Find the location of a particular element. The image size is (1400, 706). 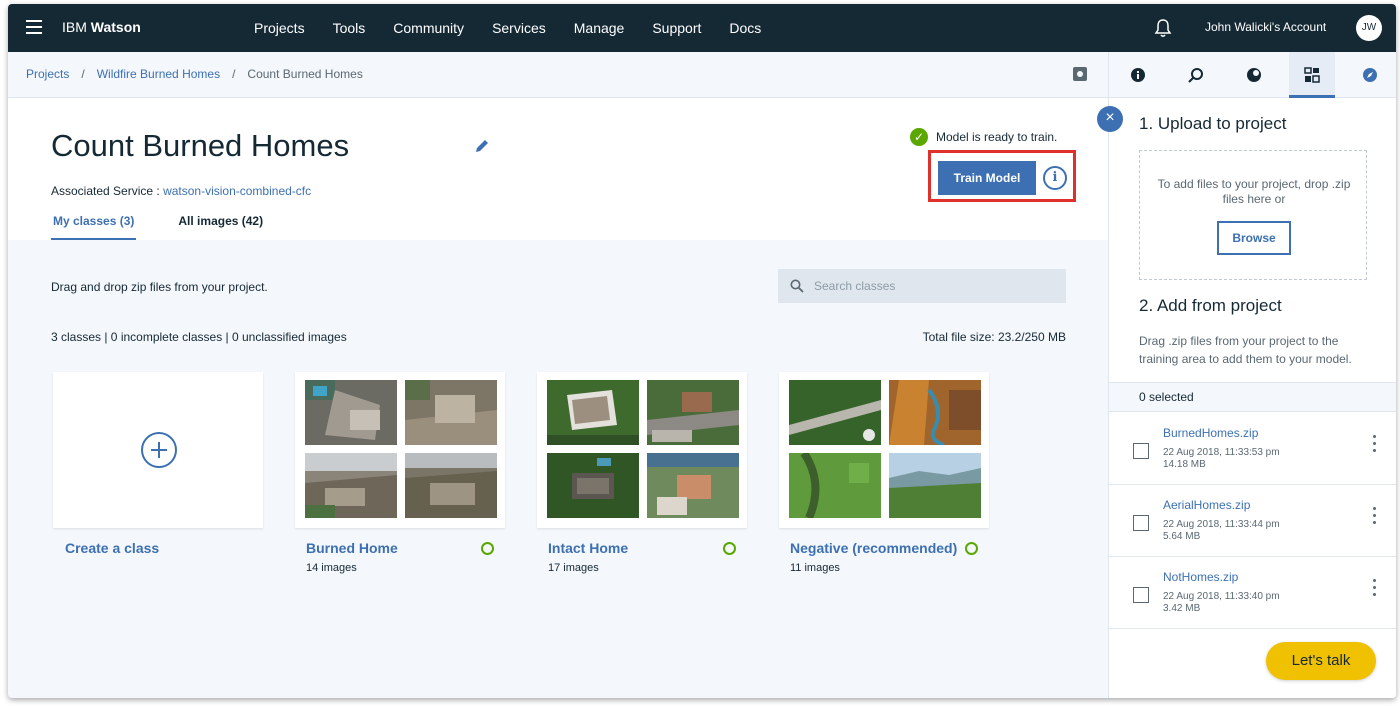

breadcrumb-projects: Projects is located at coordinates (47, 74).